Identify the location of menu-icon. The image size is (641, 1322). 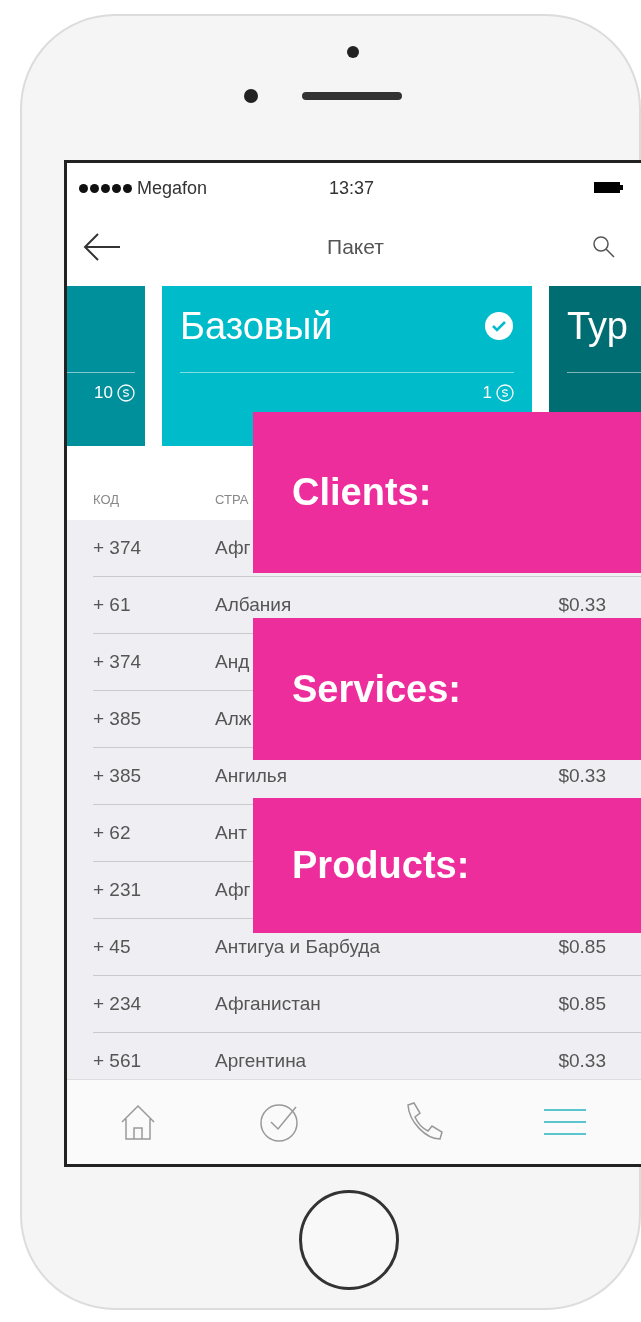
(564, 1122).